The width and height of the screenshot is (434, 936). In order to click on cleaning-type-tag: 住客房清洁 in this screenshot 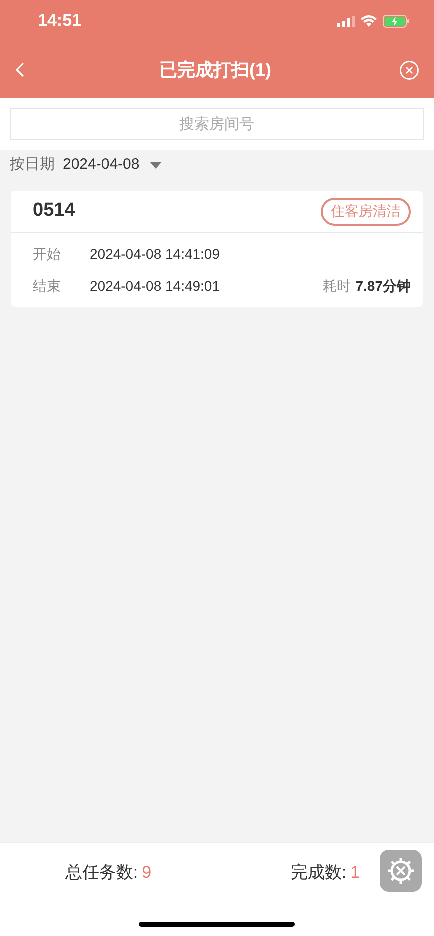, I will do `click(366, 212)`.